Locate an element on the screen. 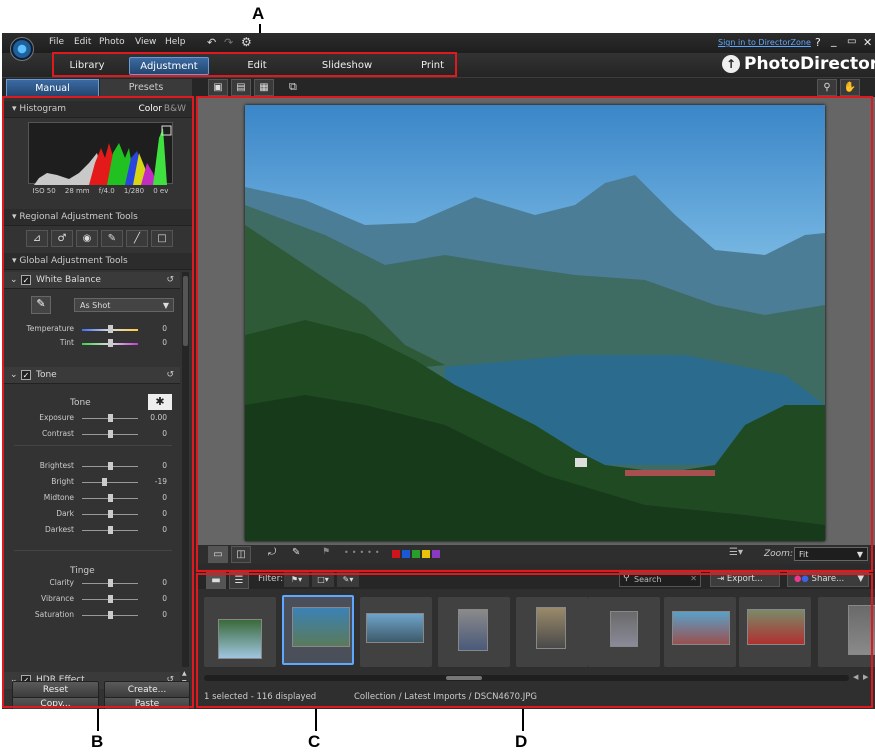  slider-clarity: Clarity 0 is located at coordinates (91, 583).